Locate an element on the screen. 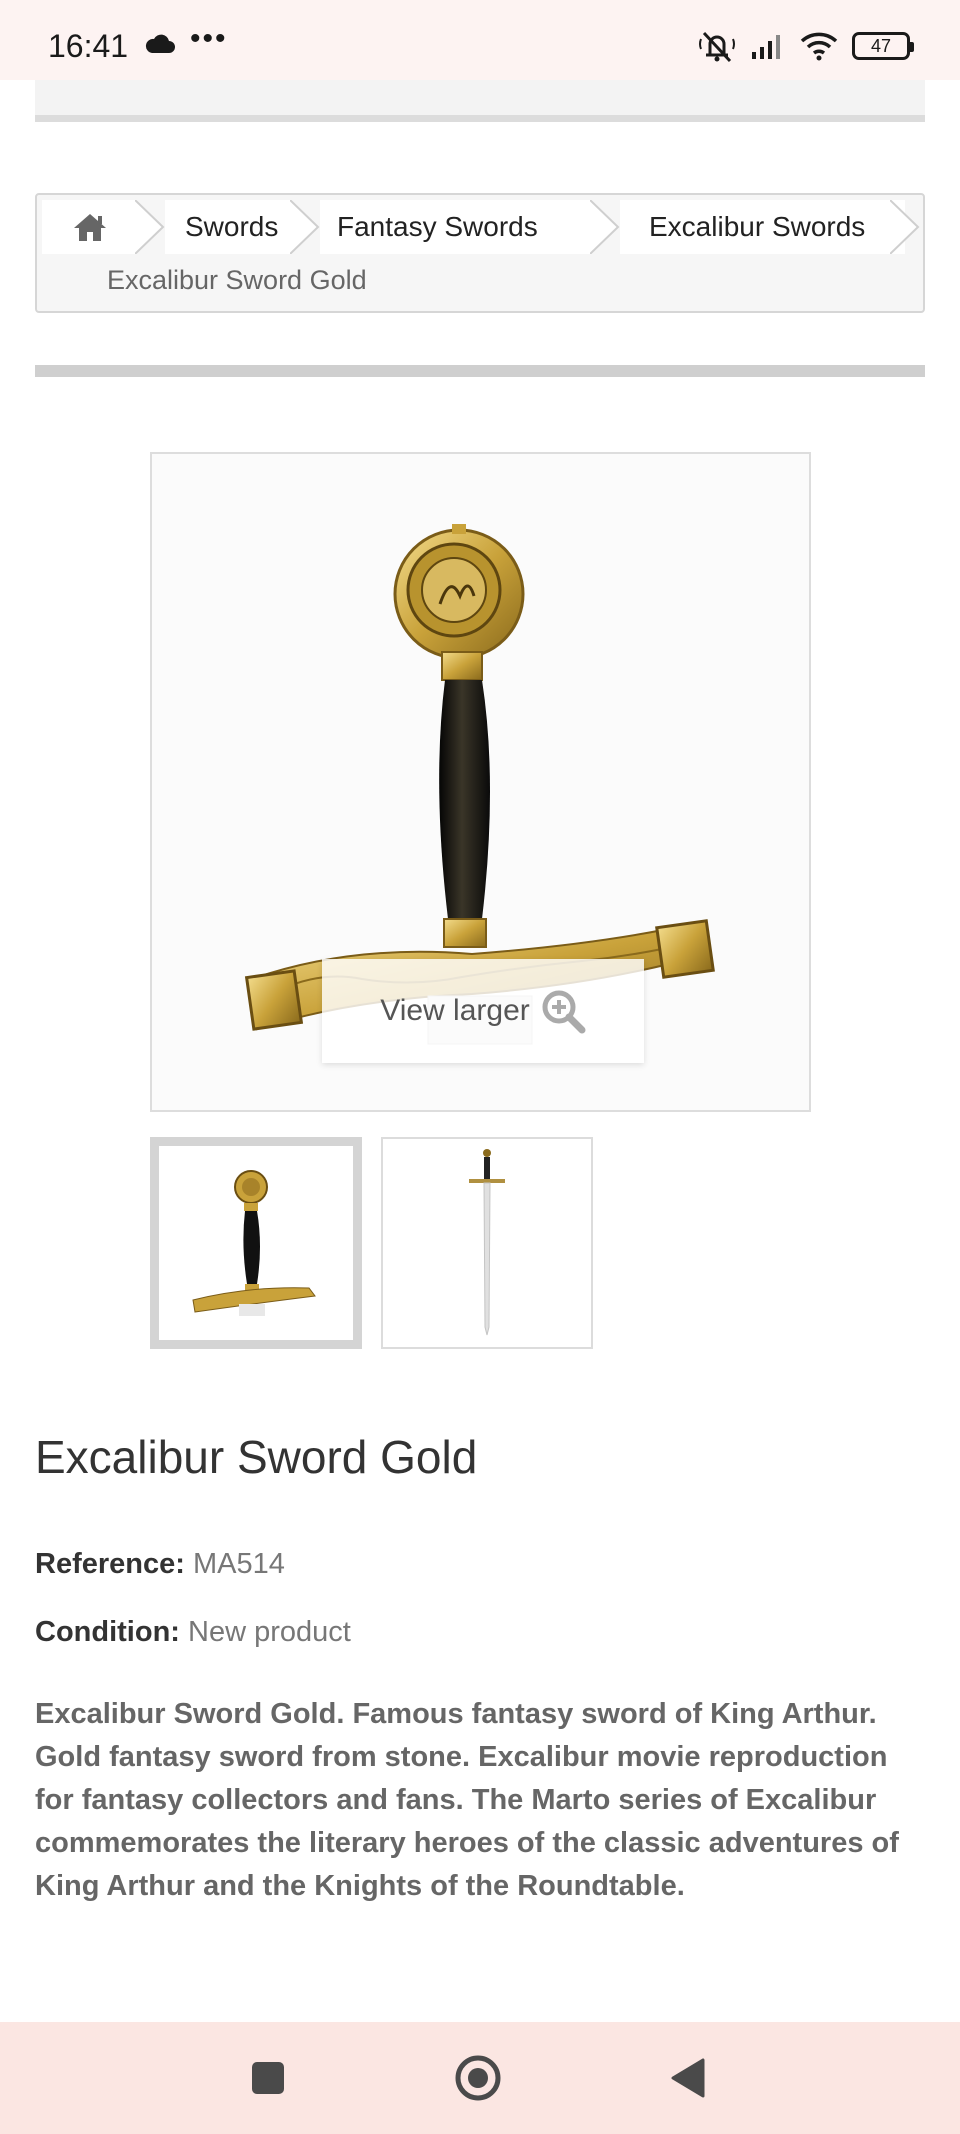 This screenshot has height=2134, width=960. breadcrumb-trail: Swords Fantasy Swords Excalibur Swords is located at coordinates (481, 227).